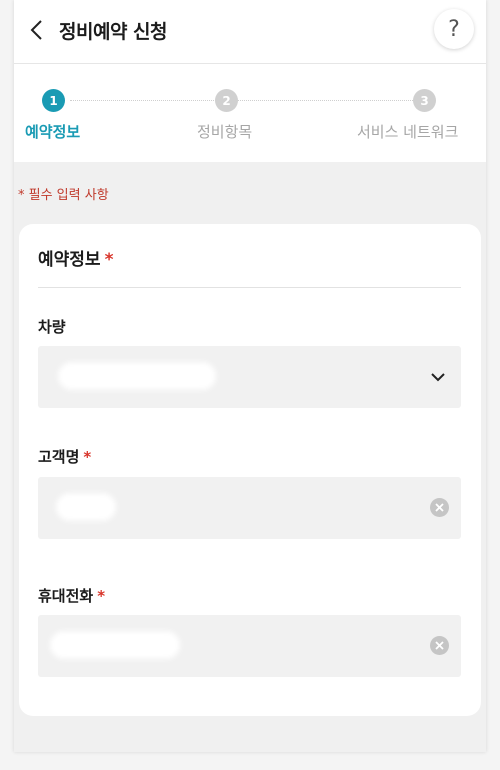  I want to click on chevron-left-icon, so click(36, 30).